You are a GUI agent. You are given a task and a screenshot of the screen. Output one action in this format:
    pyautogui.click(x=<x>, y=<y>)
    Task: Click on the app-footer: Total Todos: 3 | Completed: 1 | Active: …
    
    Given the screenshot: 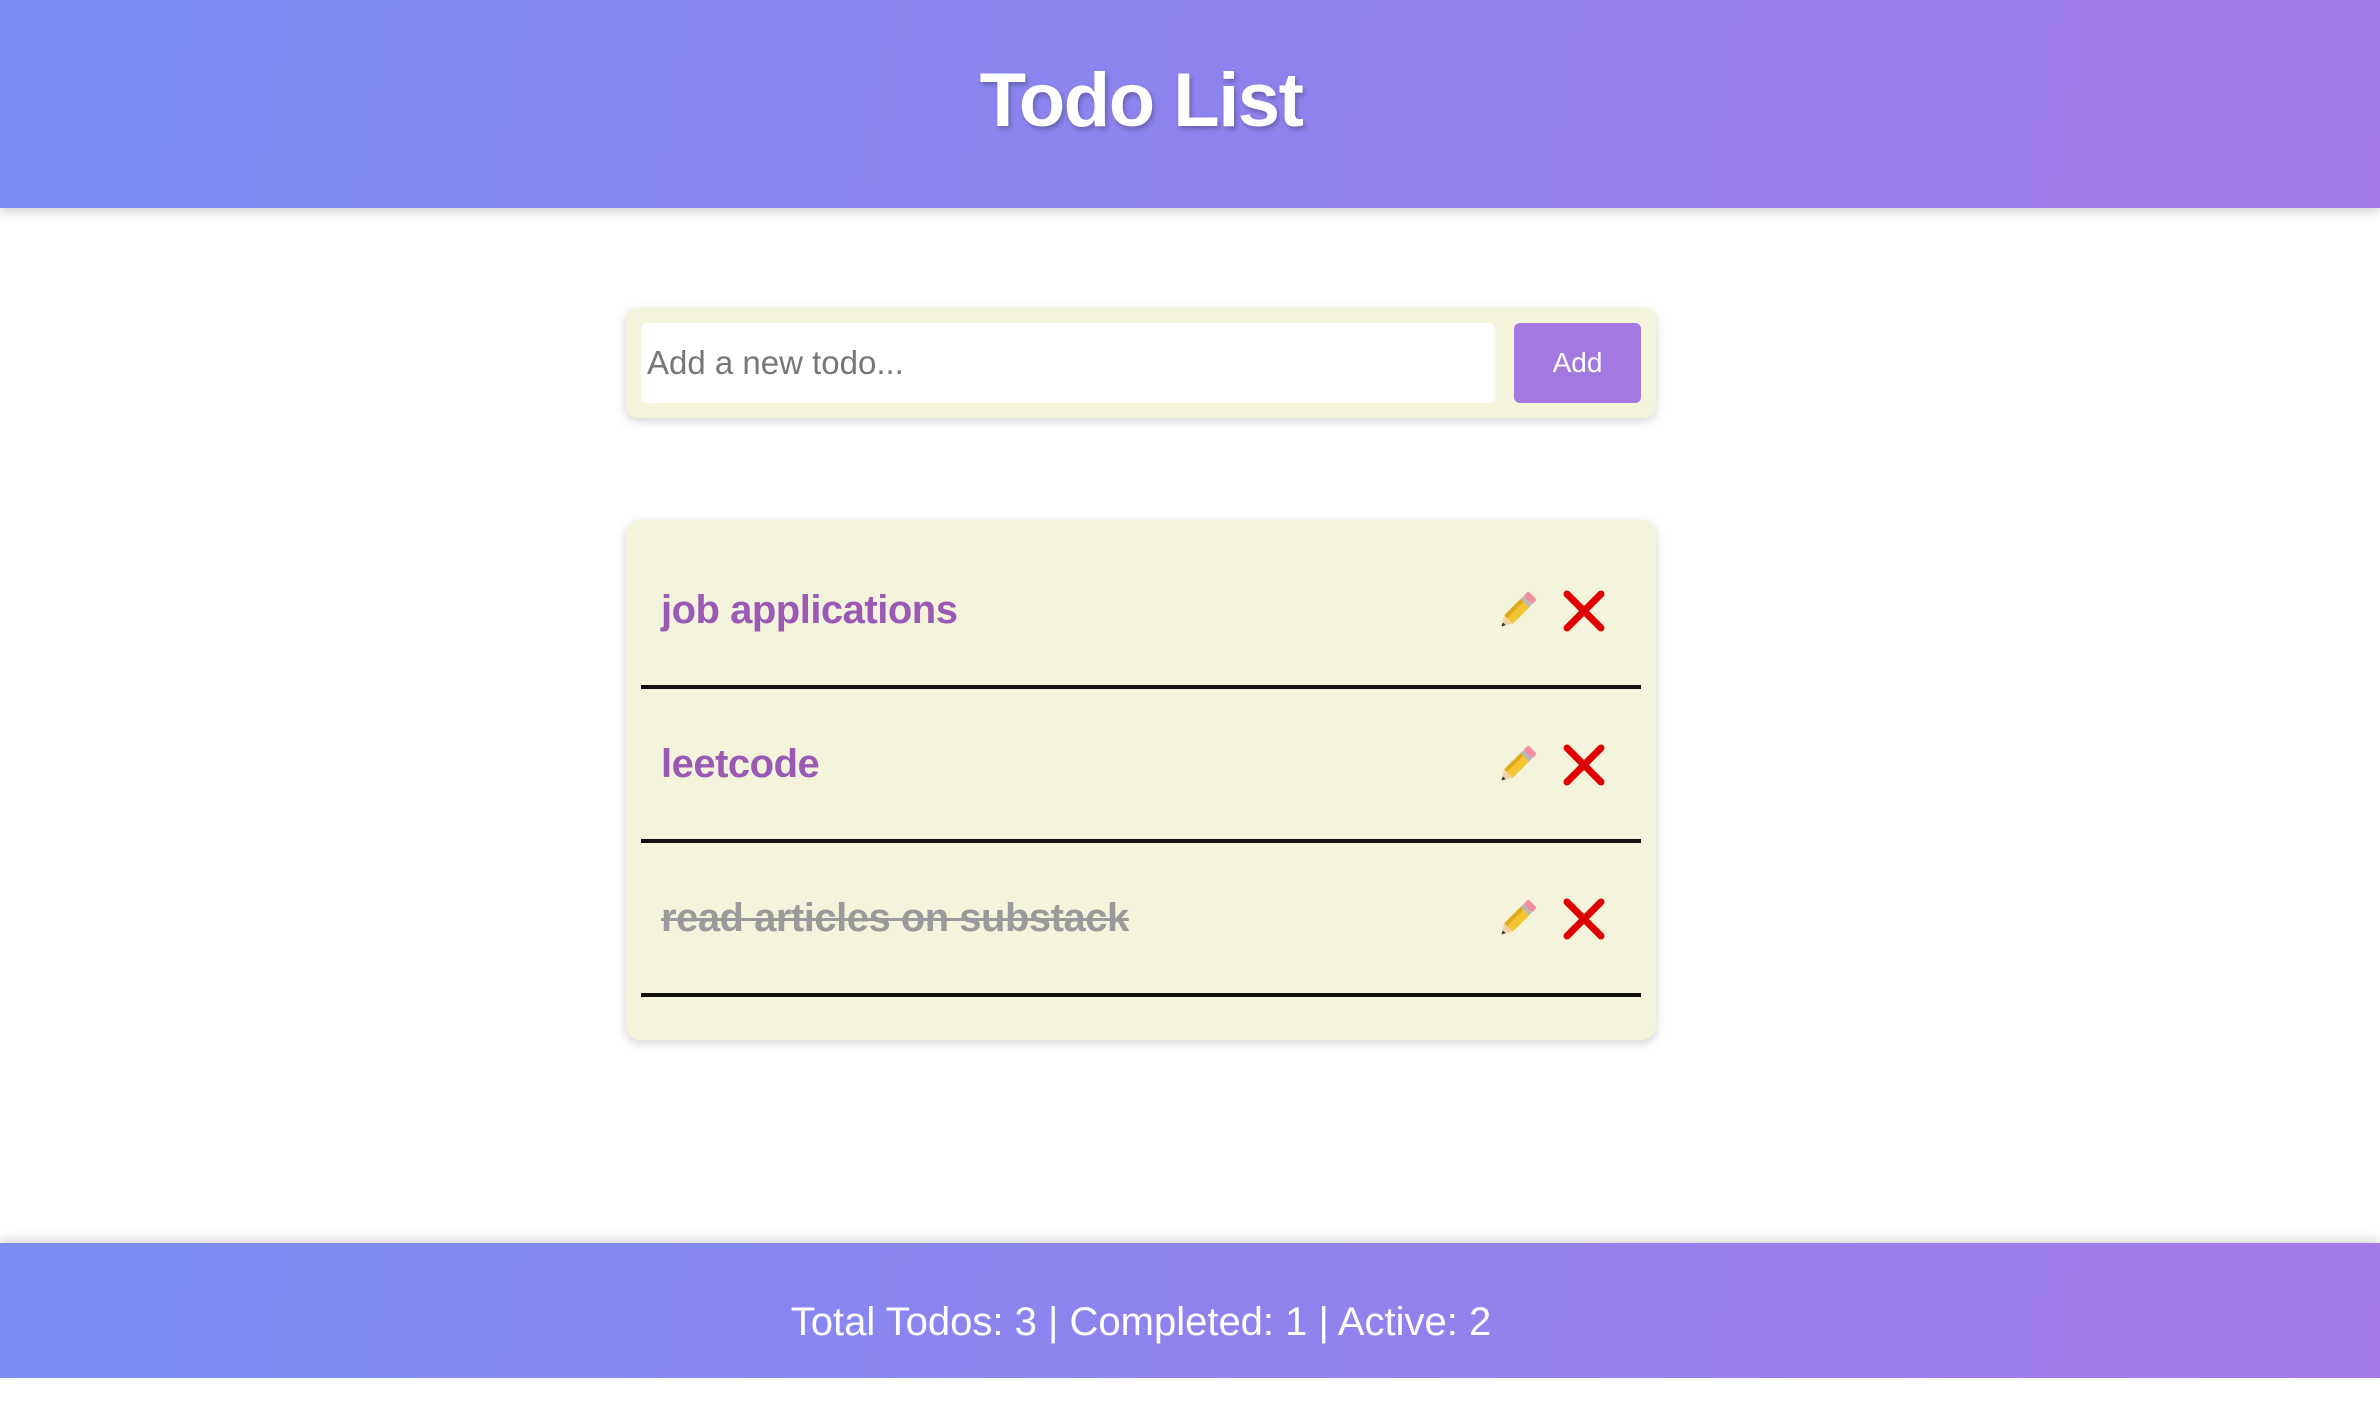 What is the action you would take?
    pyautogui.click(x=1190, y=1310)
    